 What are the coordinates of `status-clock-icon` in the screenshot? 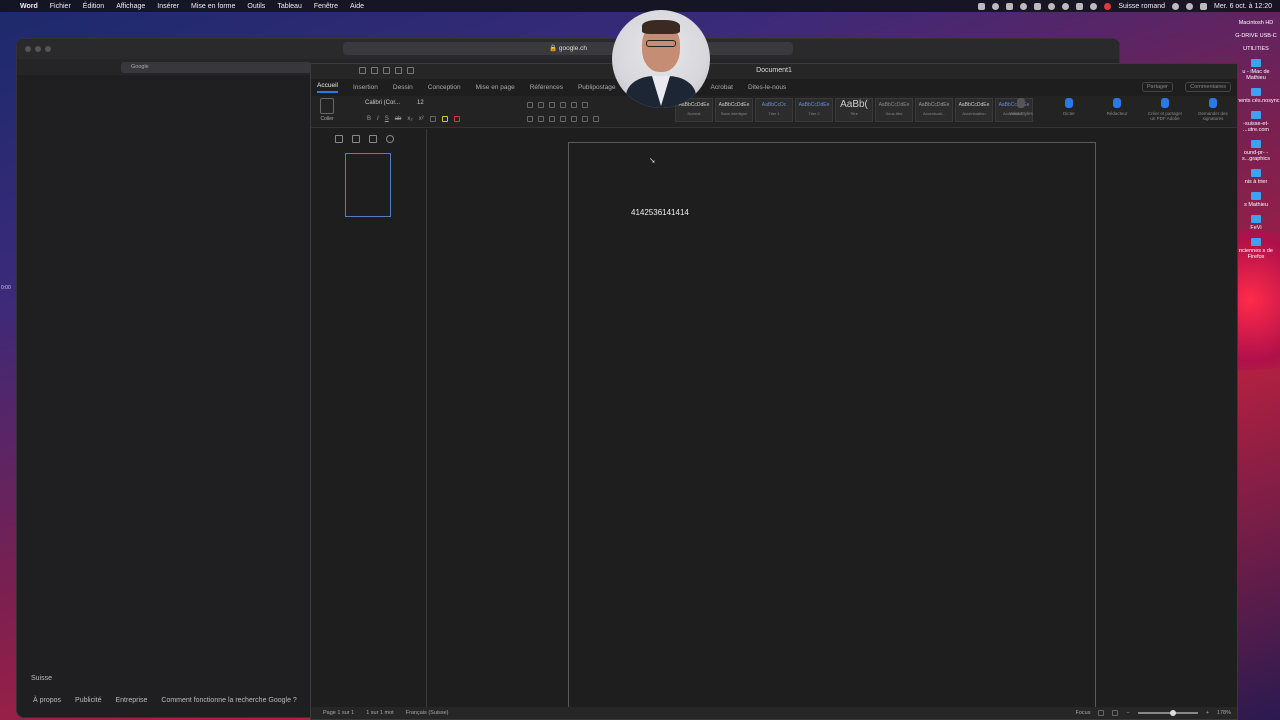 It's located at (1066, 6).